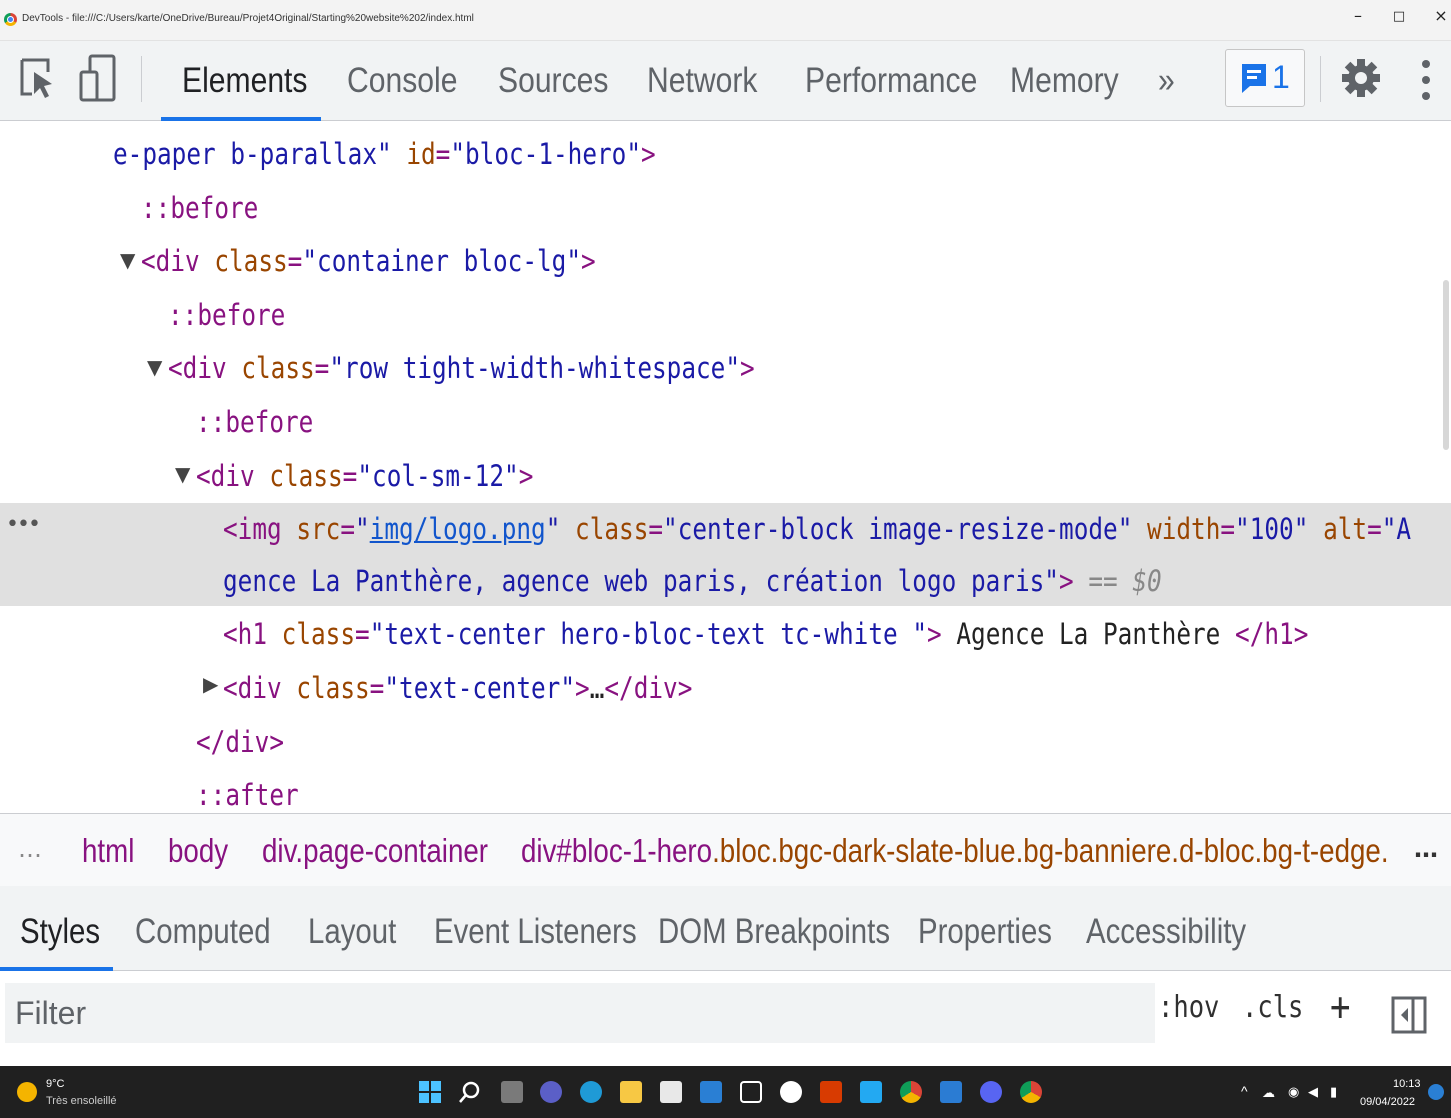 The image size is (1451, 1118). I want to click on dropbox-icon, so click(751, 1092).